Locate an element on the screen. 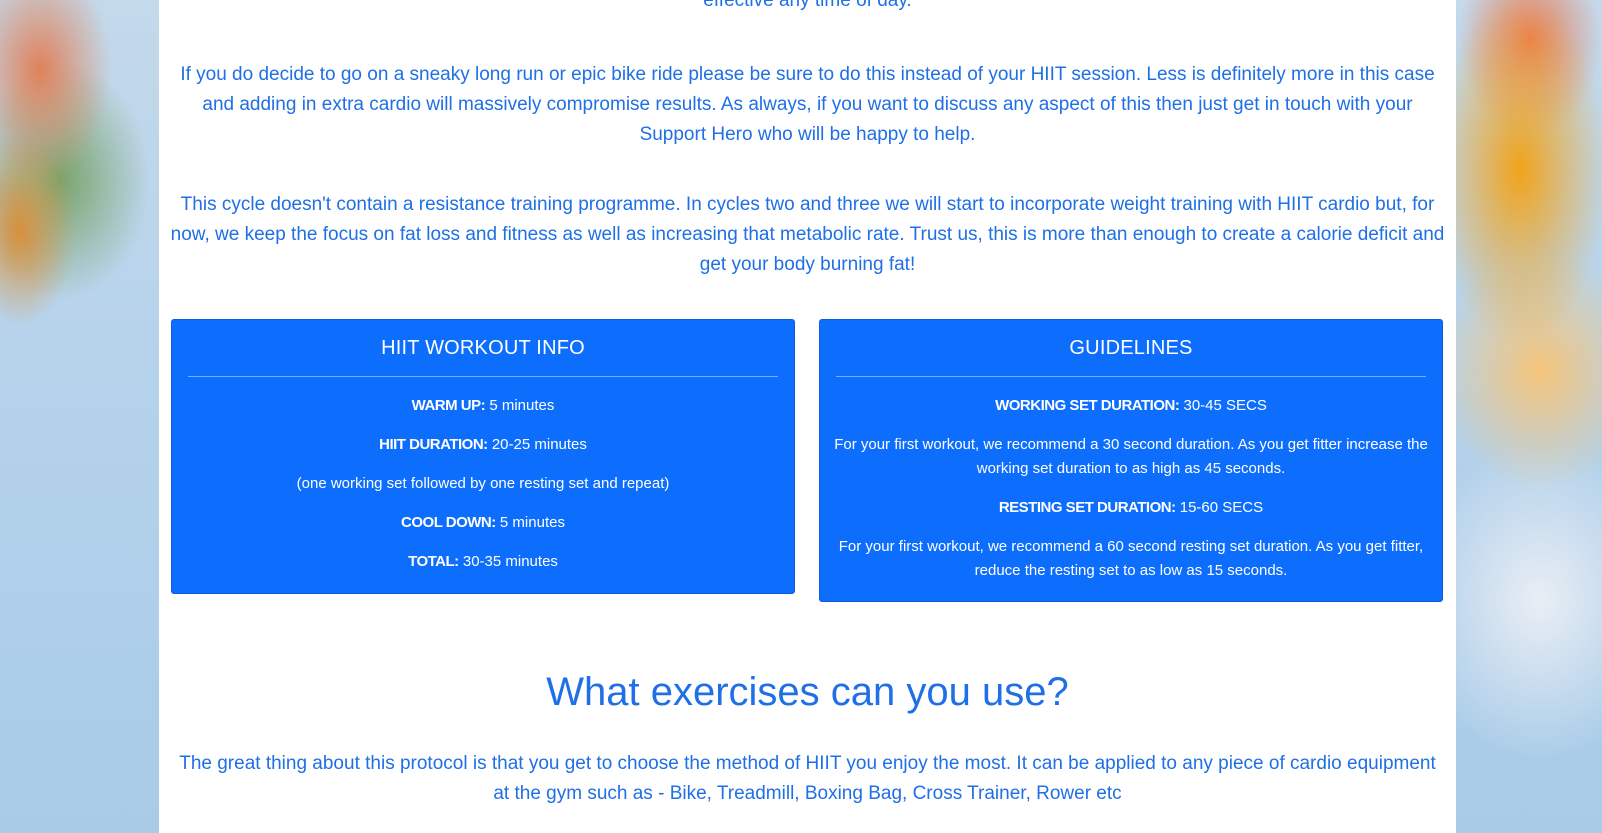  warm-up-row: WARM UP: 5 minutes is located at coordinates (483, 406).